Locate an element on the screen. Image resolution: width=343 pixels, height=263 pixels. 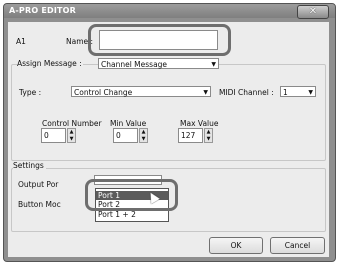
max-value-value: 127 is located at coordinates (188, 135).